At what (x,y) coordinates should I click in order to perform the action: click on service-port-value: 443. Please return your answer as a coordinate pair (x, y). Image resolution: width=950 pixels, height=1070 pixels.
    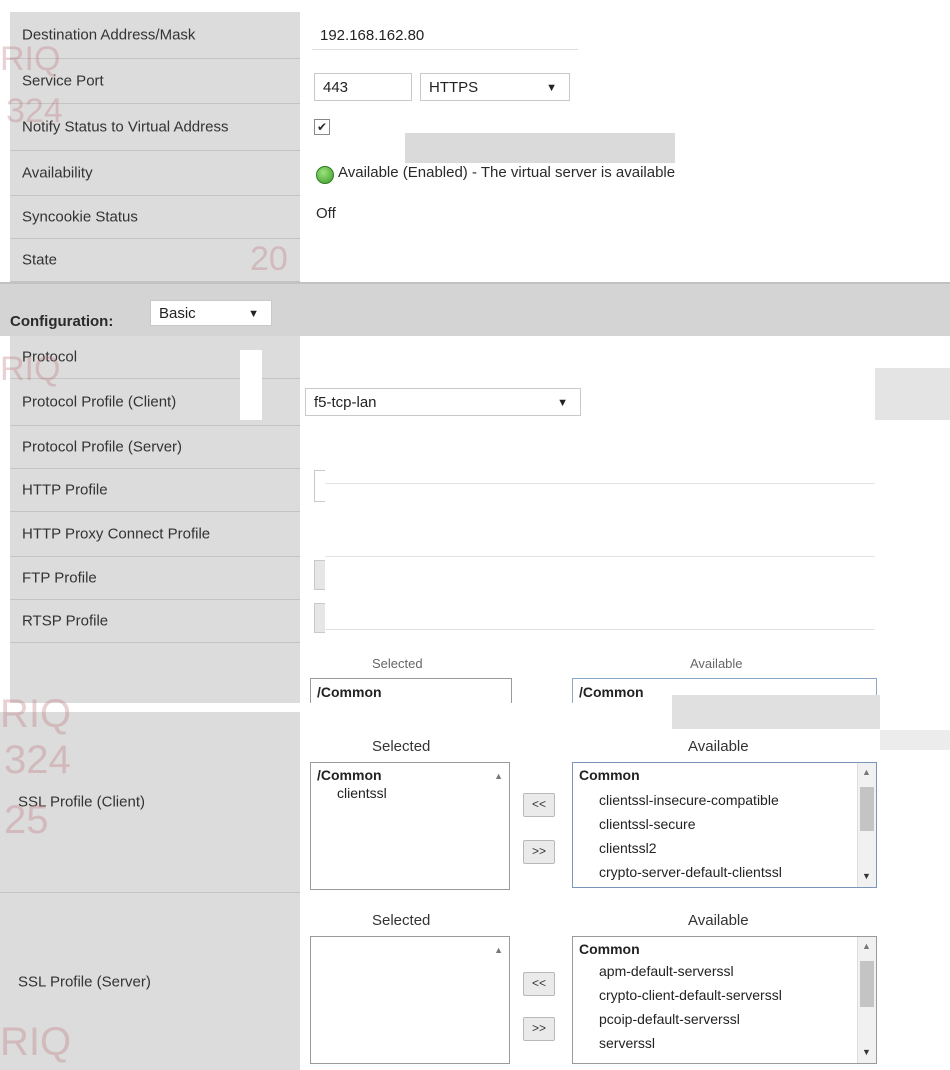
    Looking at the image, I should click on (336, 87).